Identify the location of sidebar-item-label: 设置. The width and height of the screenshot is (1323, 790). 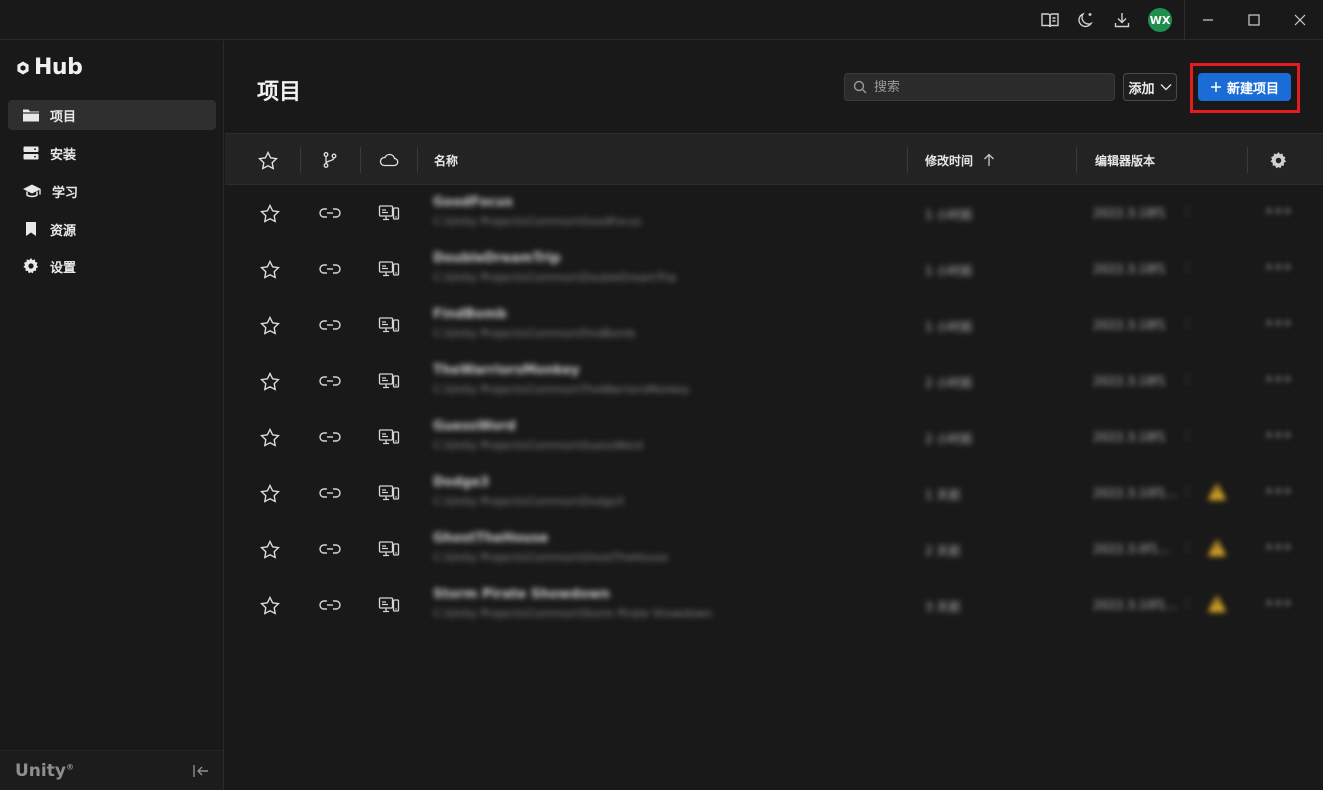
(63, 268).